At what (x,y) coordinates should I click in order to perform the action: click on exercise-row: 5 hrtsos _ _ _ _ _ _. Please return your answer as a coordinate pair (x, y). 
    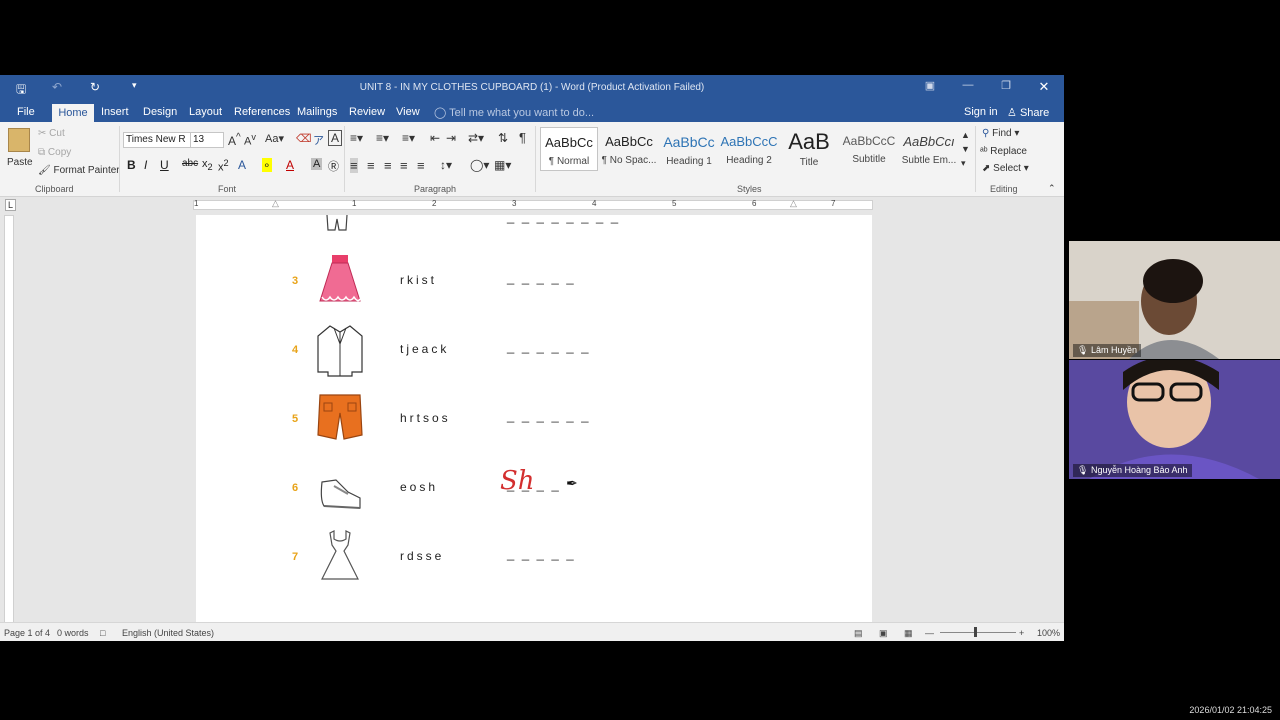
    Looking at the image, I should click on (534, 421).